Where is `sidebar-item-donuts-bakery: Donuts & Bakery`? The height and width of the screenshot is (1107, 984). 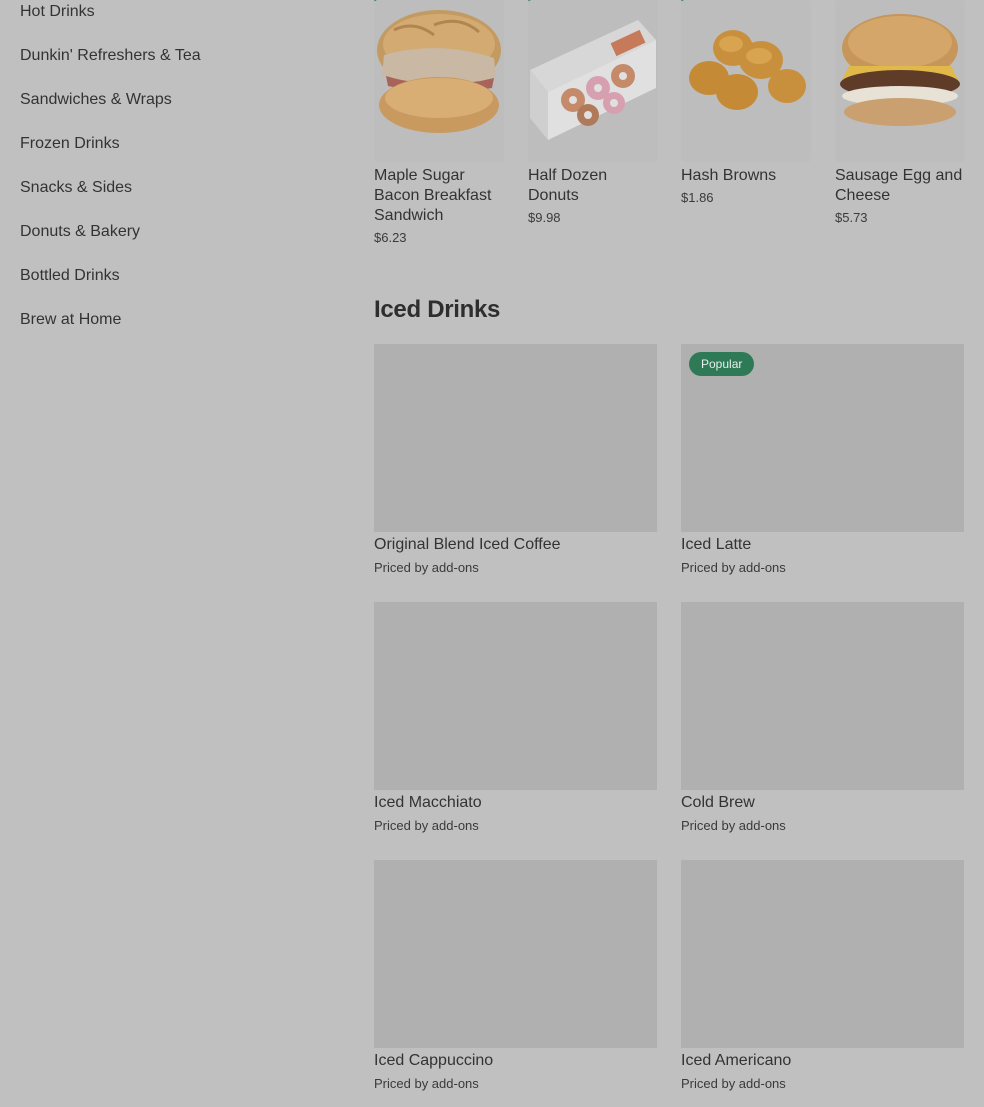
sidebar-item-donuts-bakery: Donuts & Bakery is located at coordinates (80, 232).